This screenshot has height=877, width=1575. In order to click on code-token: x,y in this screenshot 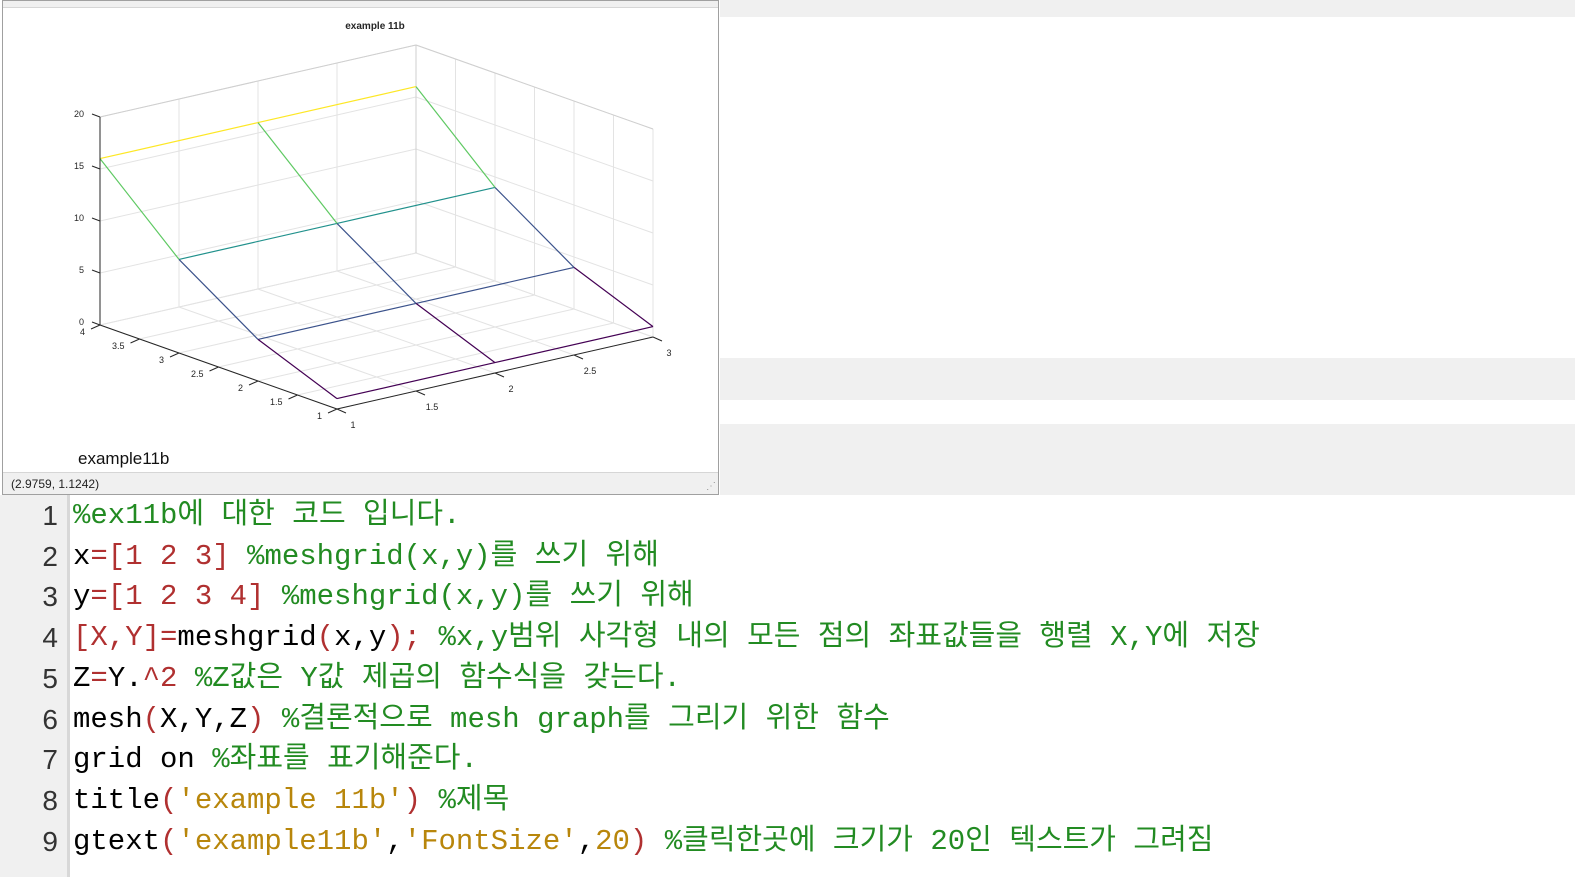, I will do `click(360, 638)`.